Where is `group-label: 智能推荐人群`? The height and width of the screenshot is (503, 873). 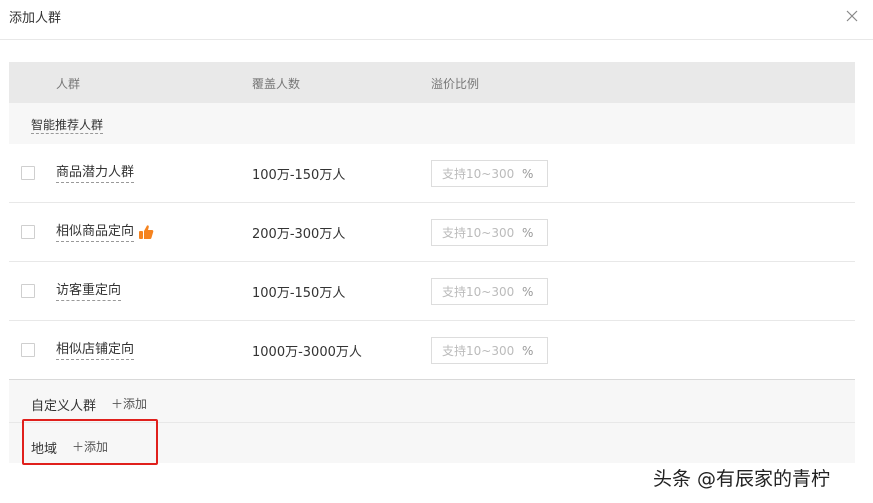 group-label: 智能推荐人群 is located at coordinates (67, 126).